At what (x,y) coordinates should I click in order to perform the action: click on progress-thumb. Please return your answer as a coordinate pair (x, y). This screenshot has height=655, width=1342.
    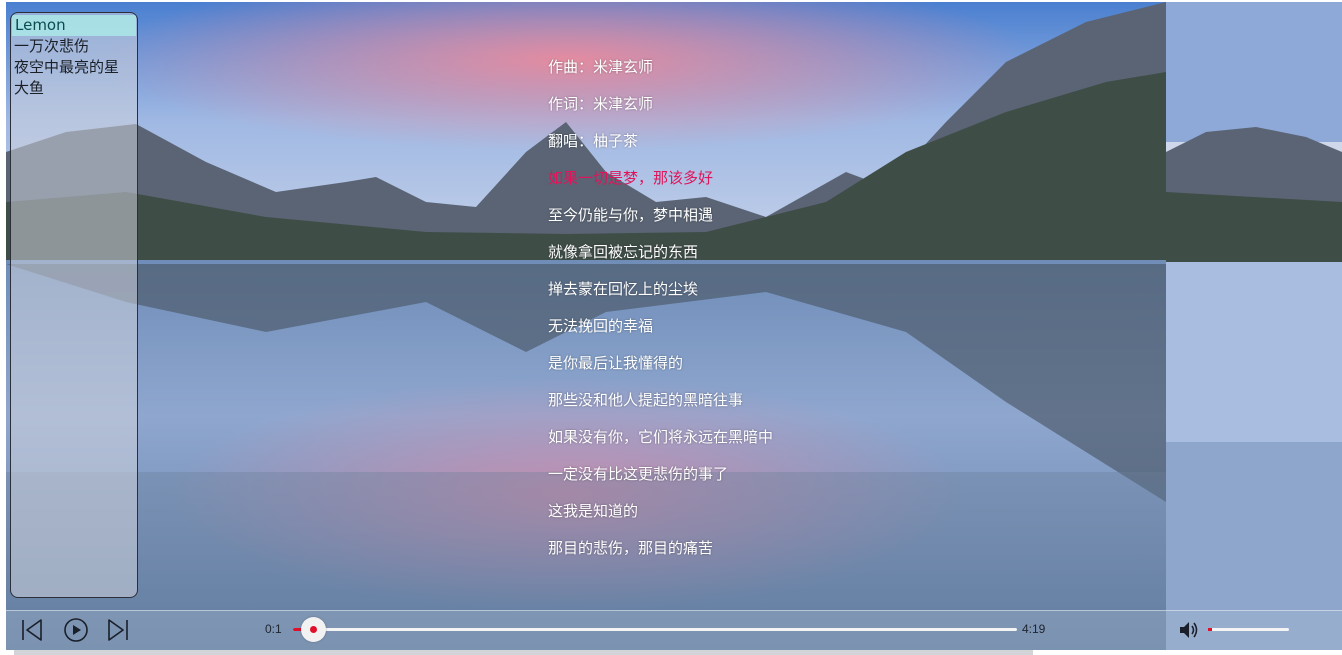
    Looking at the image, I should click on (313, 629).